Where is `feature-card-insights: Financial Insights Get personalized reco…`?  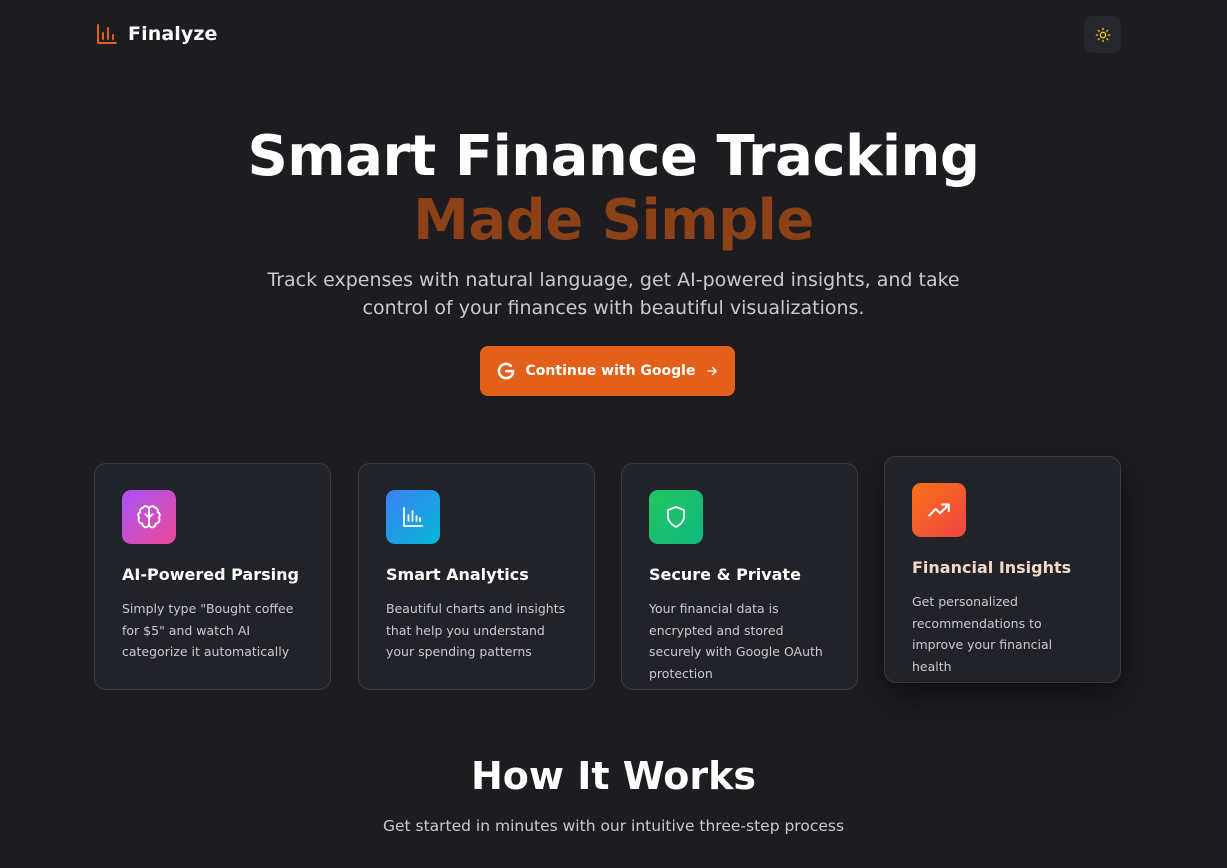 feature-card-insights: Financial Insights Get personalized reco… is located at coordinates (1002, 569).